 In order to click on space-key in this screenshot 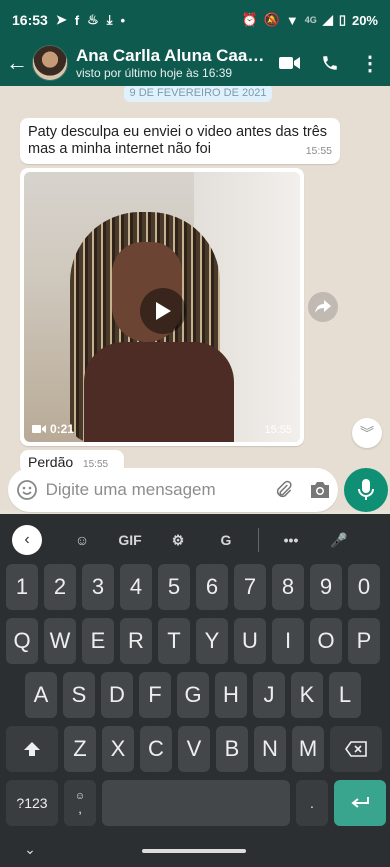, I will do `click(196, 803)`.